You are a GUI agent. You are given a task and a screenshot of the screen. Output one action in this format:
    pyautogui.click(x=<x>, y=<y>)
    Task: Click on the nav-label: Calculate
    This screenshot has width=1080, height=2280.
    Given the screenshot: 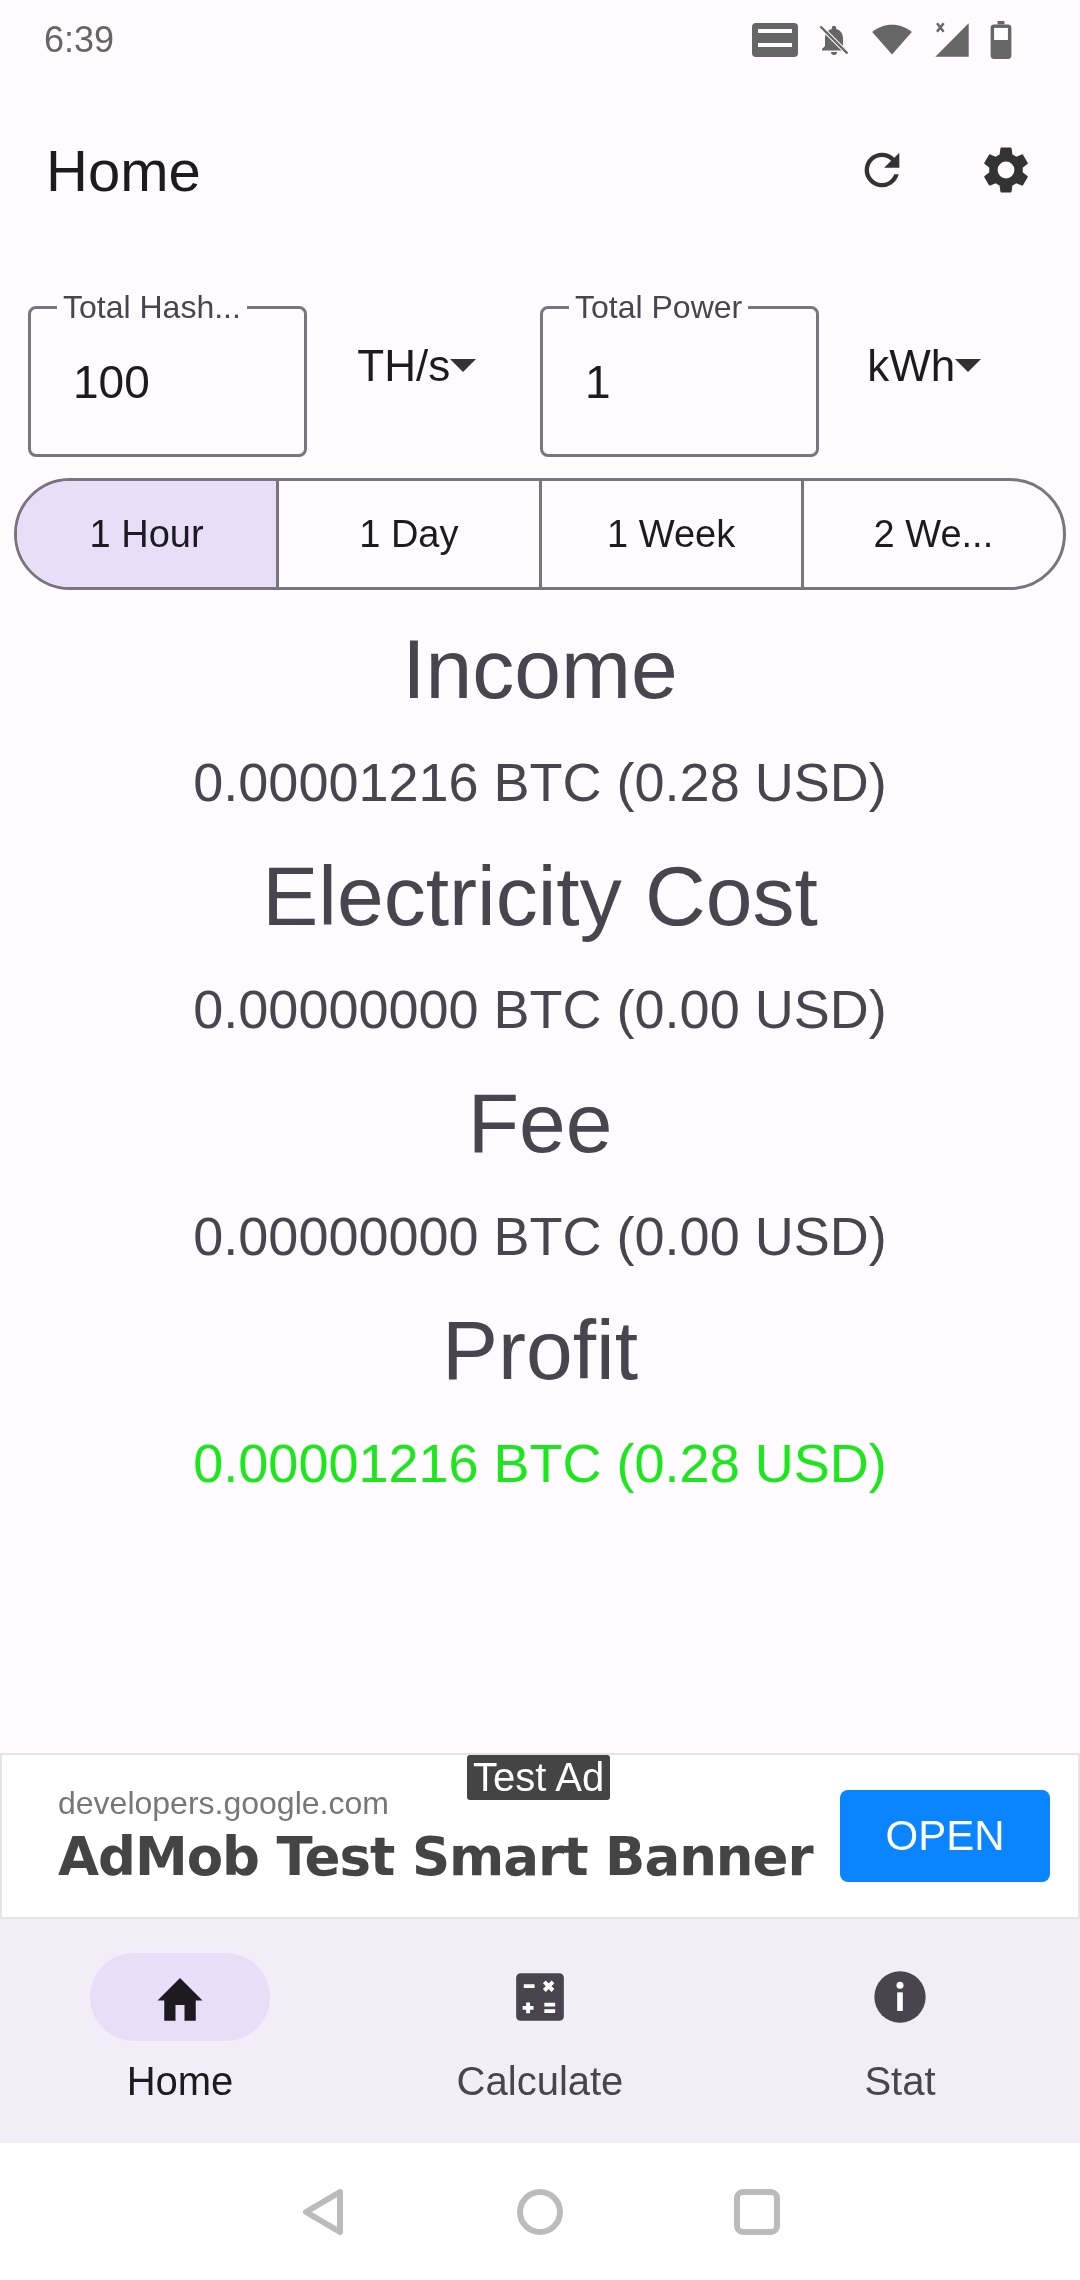 What is the action you would take?
    pyautogui.click(x=540, y=2081)
    